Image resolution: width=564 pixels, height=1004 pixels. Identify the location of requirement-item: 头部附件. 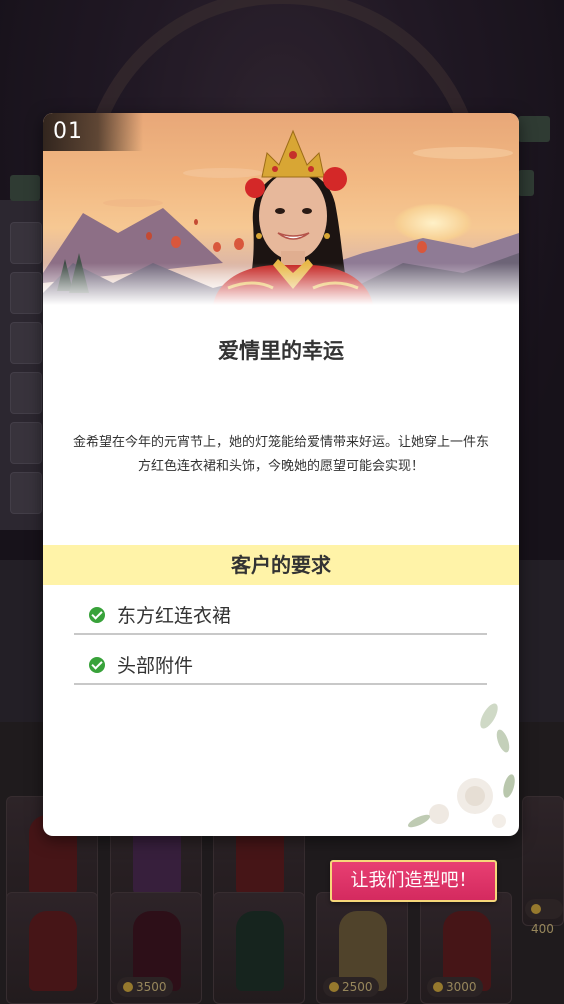
(280, 661).